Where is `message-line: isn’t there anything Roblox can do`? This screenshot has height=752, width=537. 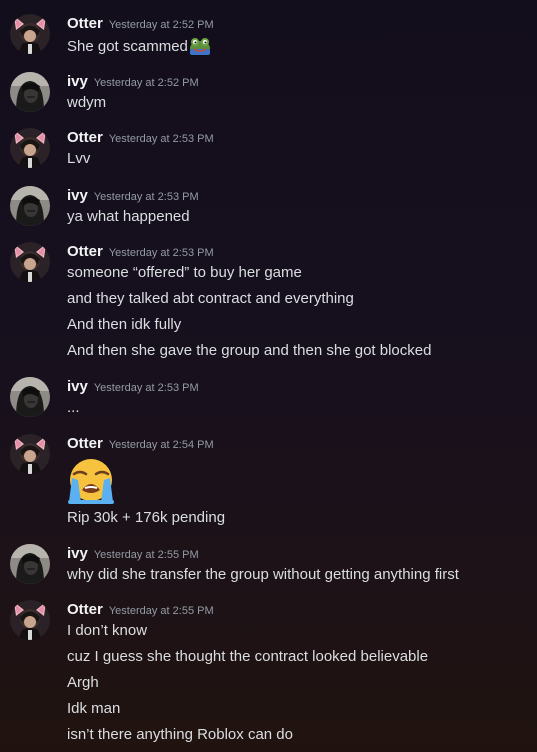
message-line: isn’t there anything Roblox can do is located at coordinates (180, 734).